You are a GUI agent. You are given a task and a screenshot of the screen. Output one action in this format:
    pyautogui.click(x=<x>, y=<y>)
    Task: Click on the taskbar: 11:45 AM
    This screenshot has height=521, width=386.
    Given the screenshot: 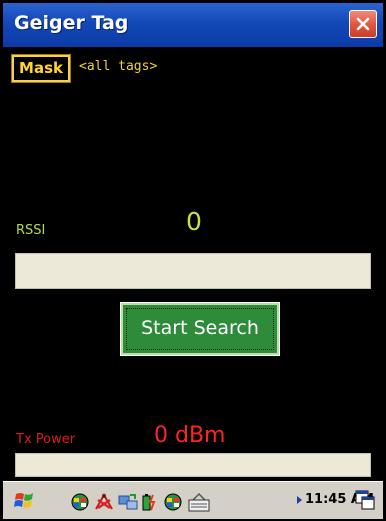 What is the action you would take?
    pyautogui.click(x=193, y=500)
    